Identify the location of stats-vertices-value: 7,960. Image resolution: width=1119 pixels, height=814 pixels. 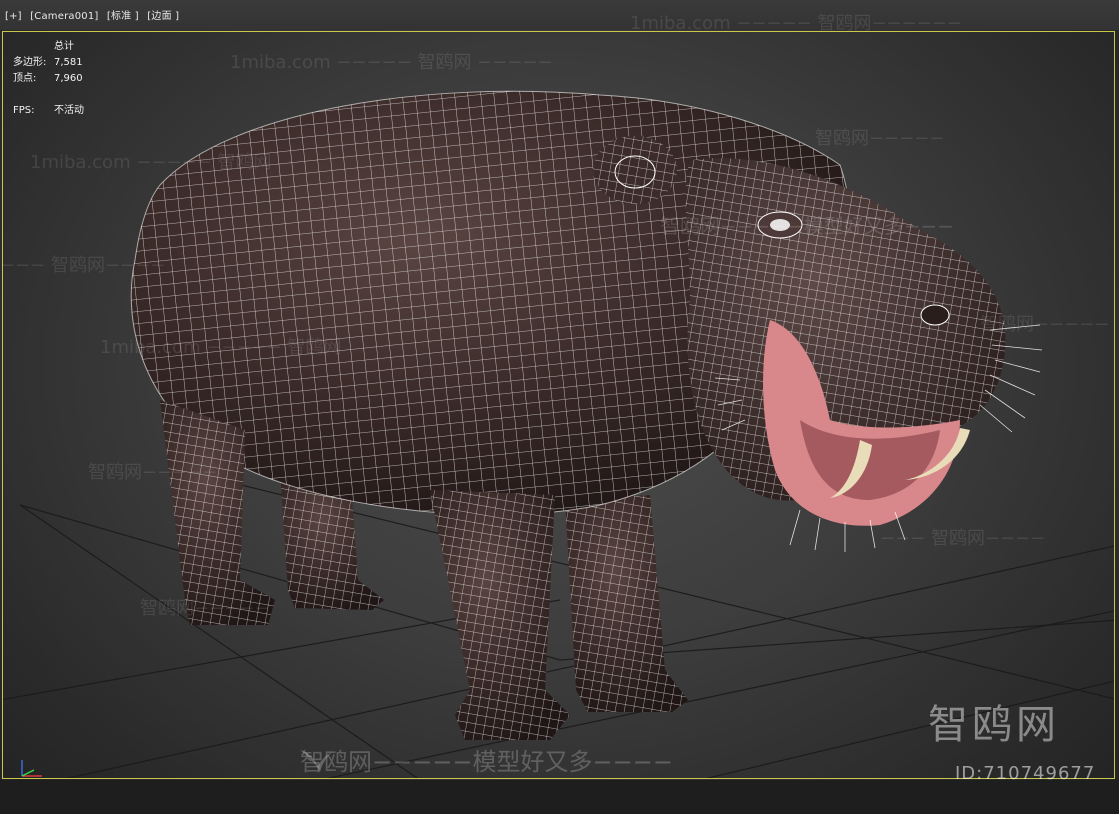
(68, 78).